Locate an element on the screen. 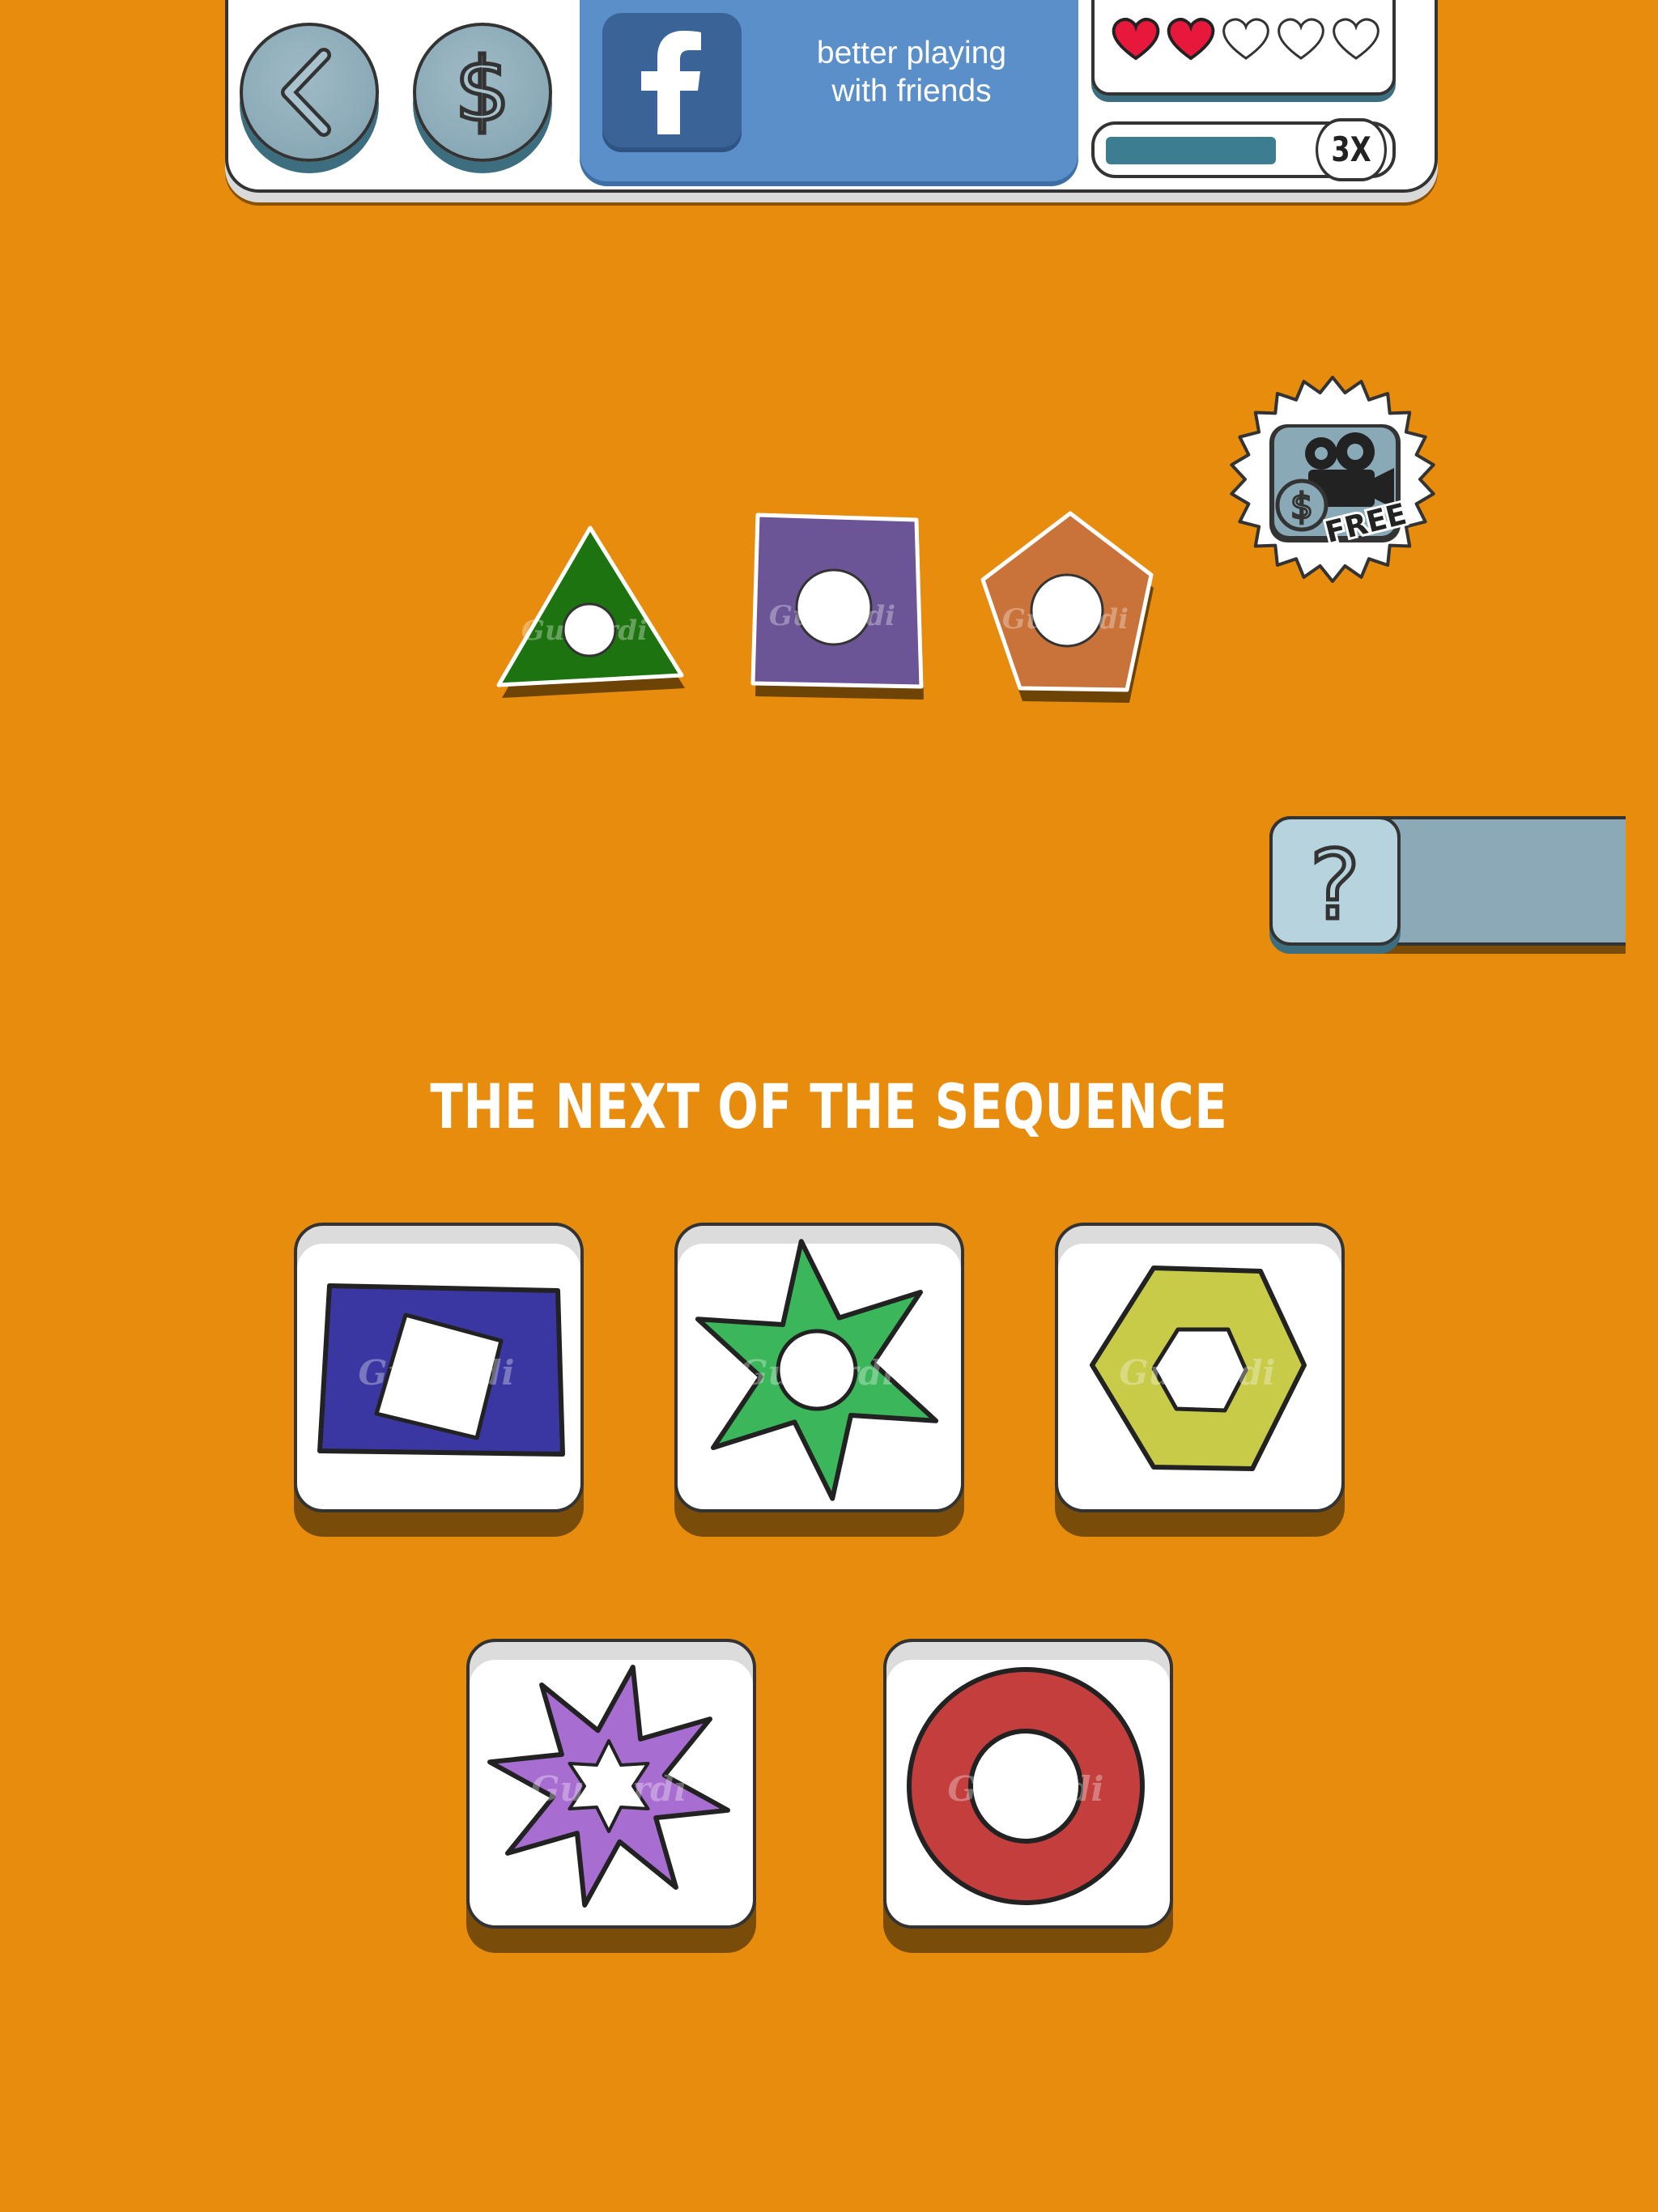 The image size is (1658, 2212). combo-bar: 3X is located at coordinates (1243, 150).